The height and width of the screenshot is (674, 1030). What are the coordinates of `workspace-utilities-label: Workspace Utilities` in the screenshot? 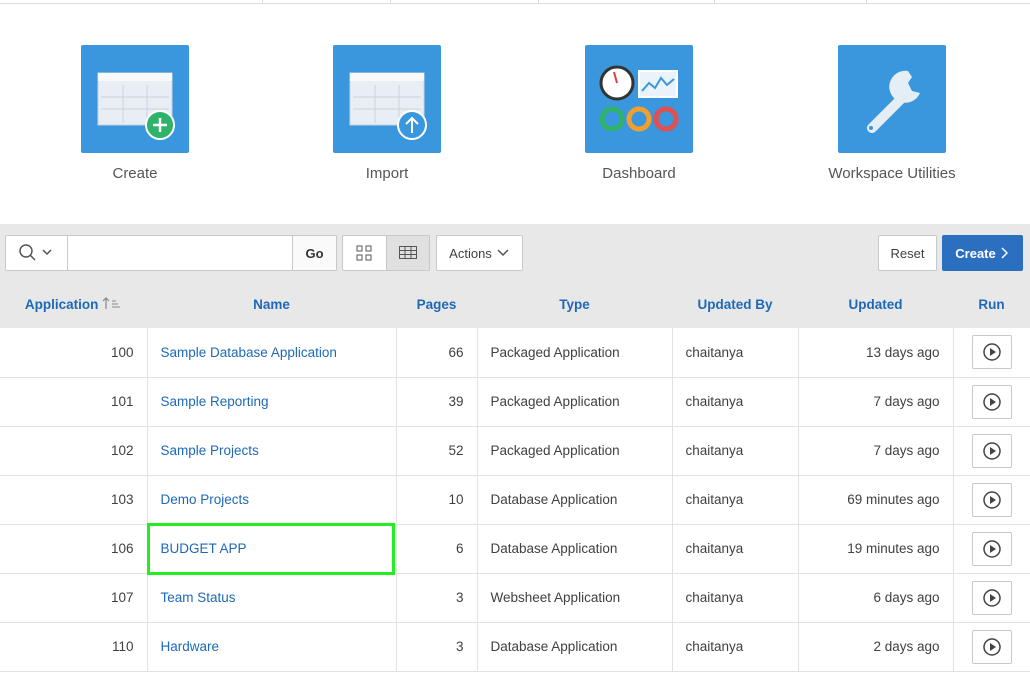 It's located at (892, 173).